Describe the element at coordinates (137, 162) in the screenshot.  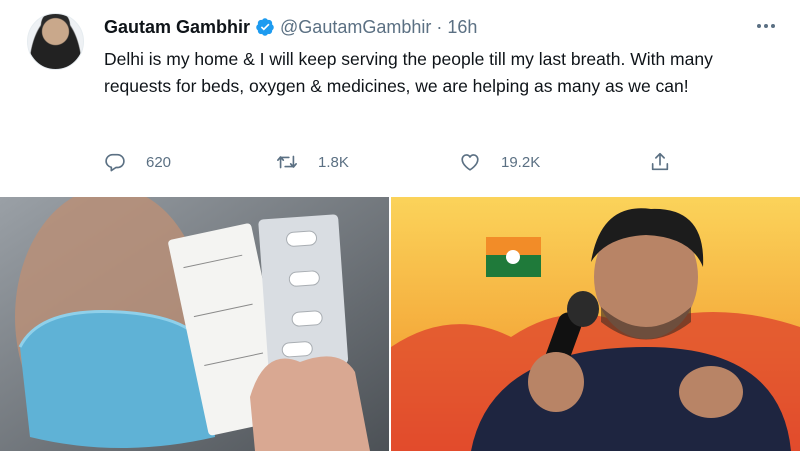
I see `reply-button: 620` at that location.